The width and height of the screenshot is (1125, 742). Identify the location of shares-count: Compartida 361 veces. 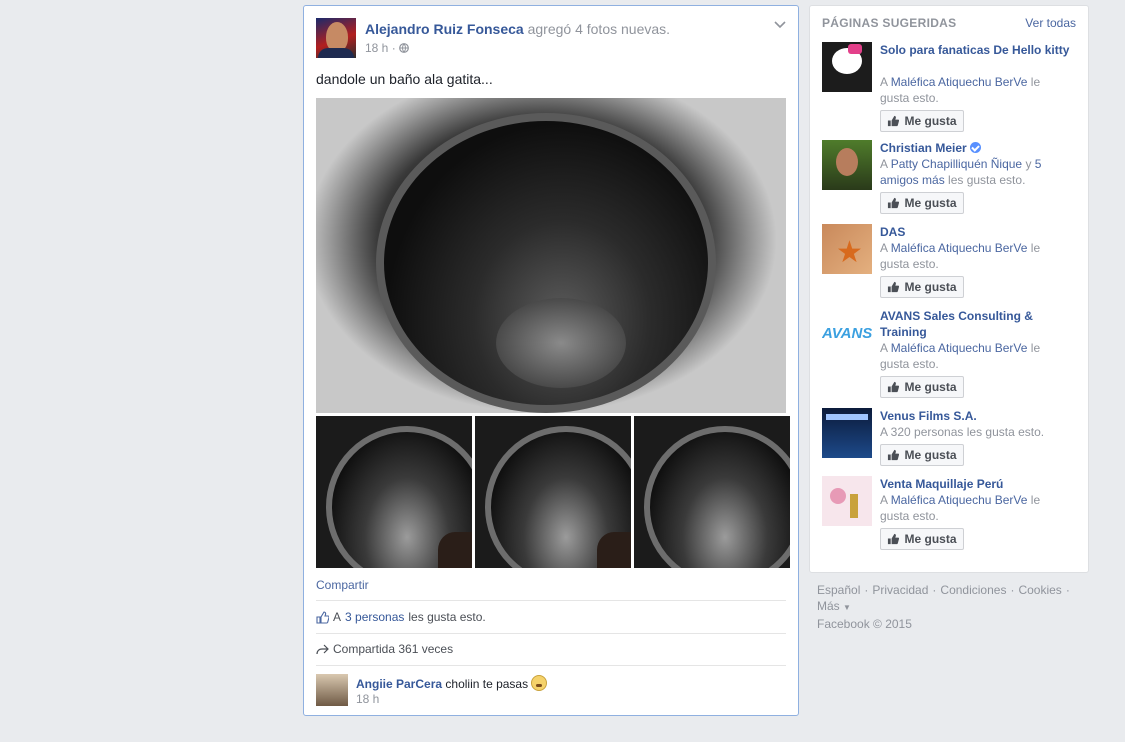
(393, 649).